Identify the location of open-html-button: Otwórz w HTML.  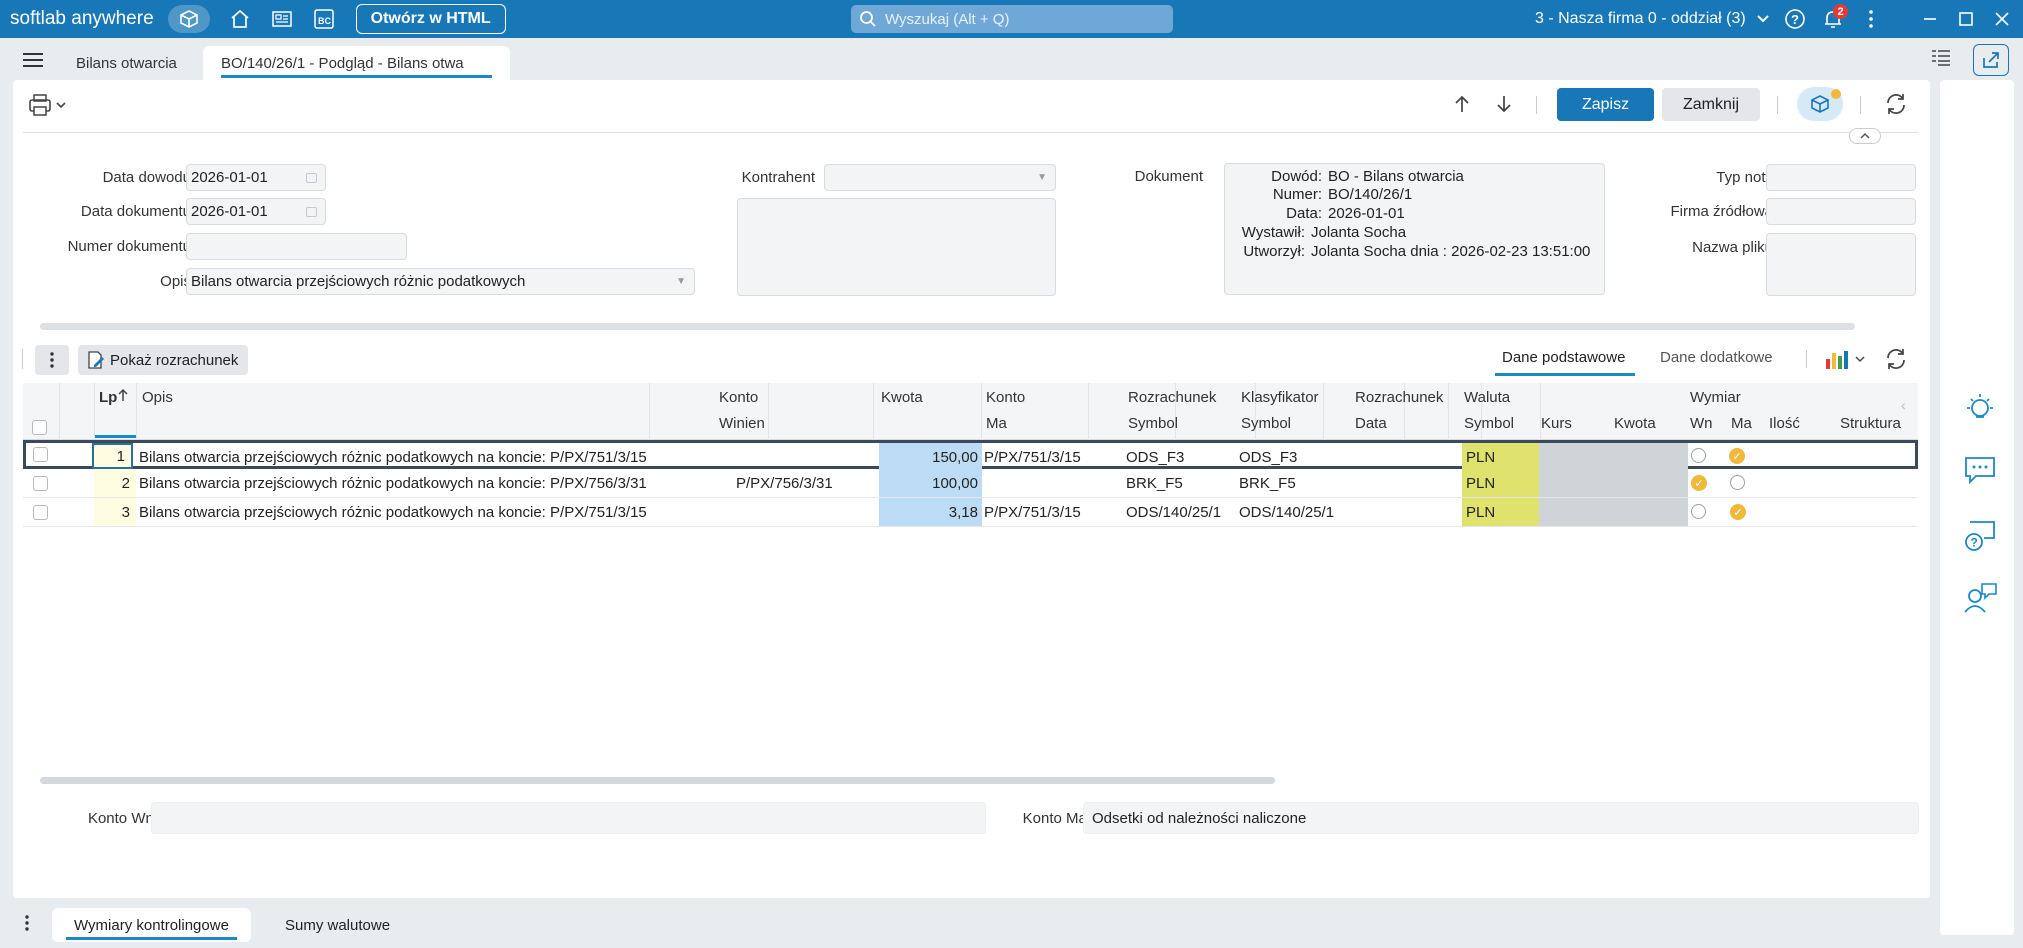
(430, 19).